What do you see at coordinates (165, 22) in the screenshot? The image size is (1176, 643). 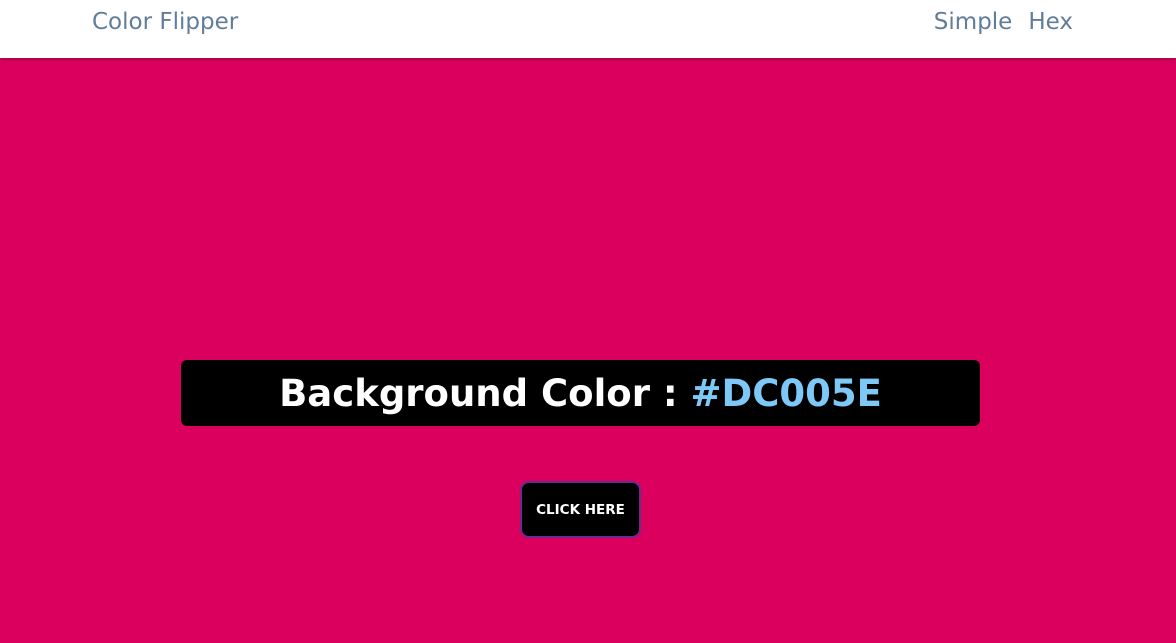 I see `brand-link: Color Flipper` at bounding box center [165, 22].